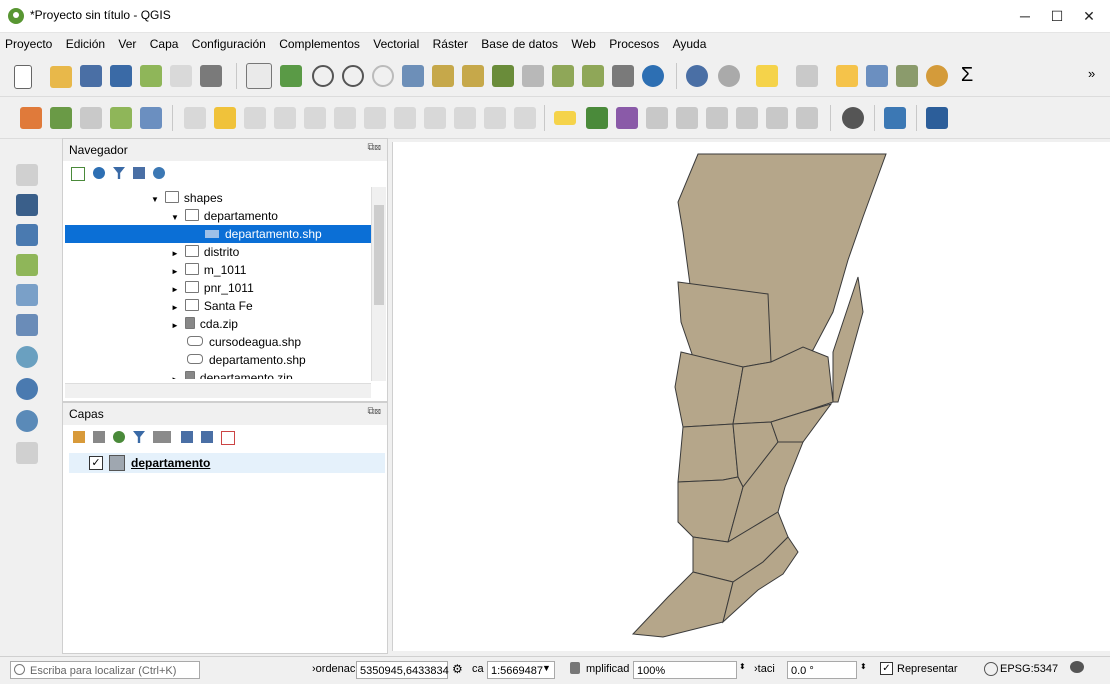 The width and height of the screenshot is (1110, 684). I want to click on mouse-coordinate-toggle-icon: ⚙, so click(458, 669).